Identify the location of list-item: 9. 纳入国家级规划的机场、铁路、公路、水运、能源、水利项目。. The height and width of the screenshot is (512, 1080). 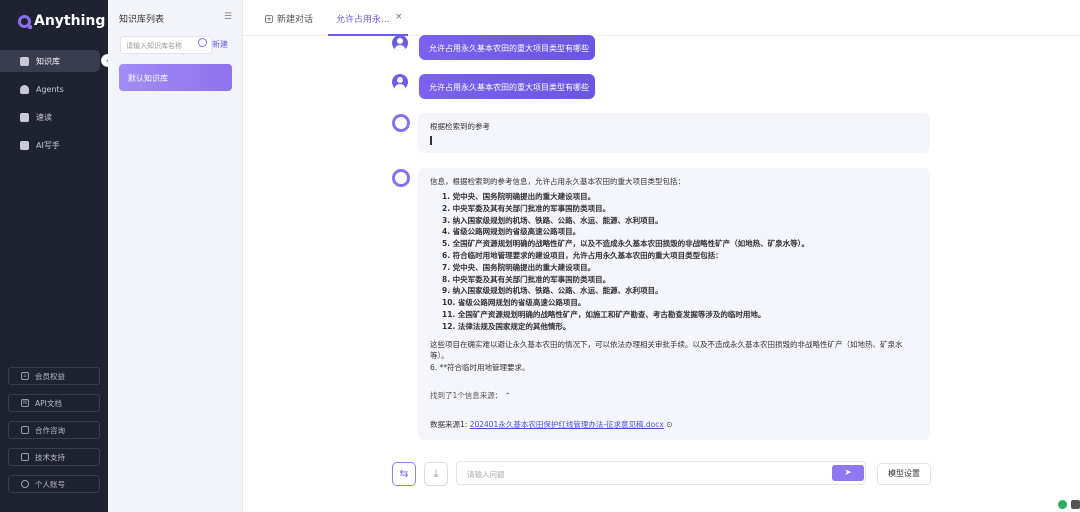
(552, 291).